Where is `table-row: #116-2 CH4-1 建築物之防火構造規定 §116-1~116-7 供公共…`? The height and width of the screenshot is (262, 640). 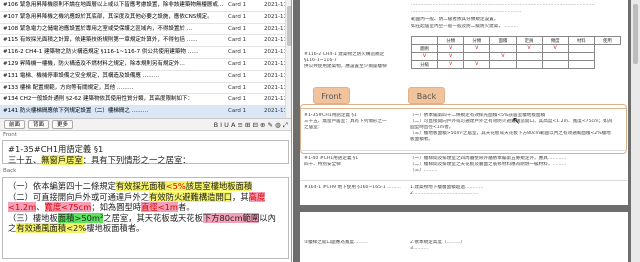
table-row: #116-2 CH4-1 建築物之防火構造規定 §116-1~116-7 供公共… is located at coordinates (145, 53).